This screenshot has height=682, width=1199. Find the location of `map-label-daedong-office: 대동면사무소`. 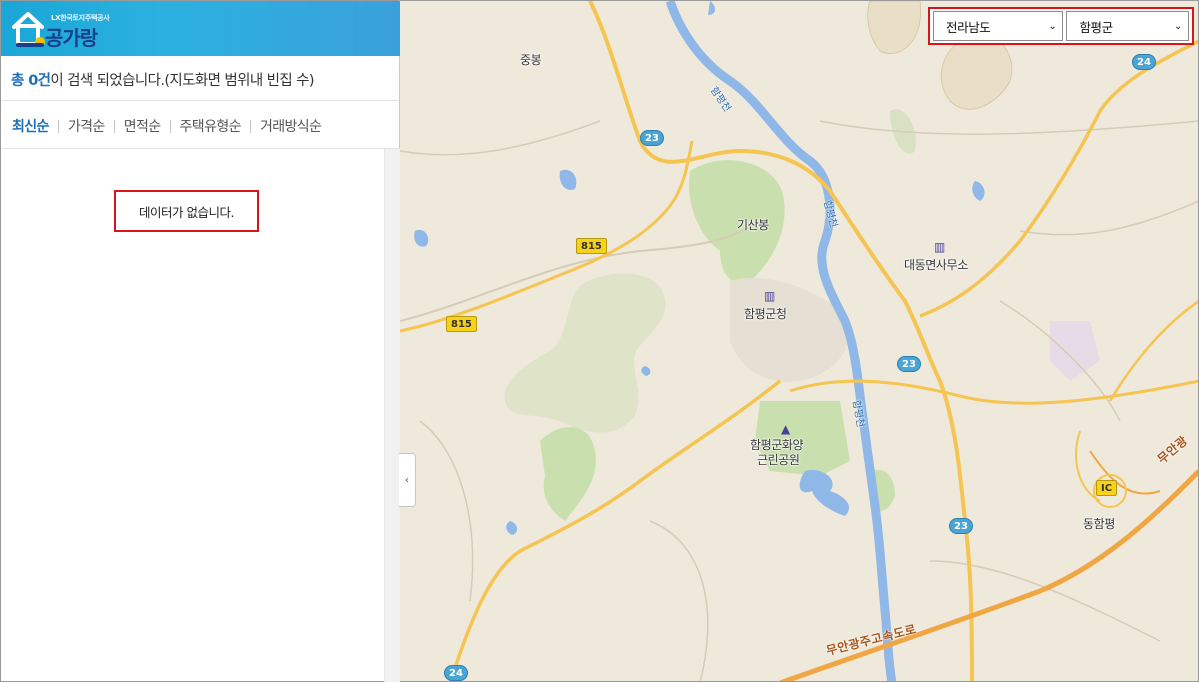

map-label-daedong-office: 대동면사무소 is located at coordinates (936, 265).